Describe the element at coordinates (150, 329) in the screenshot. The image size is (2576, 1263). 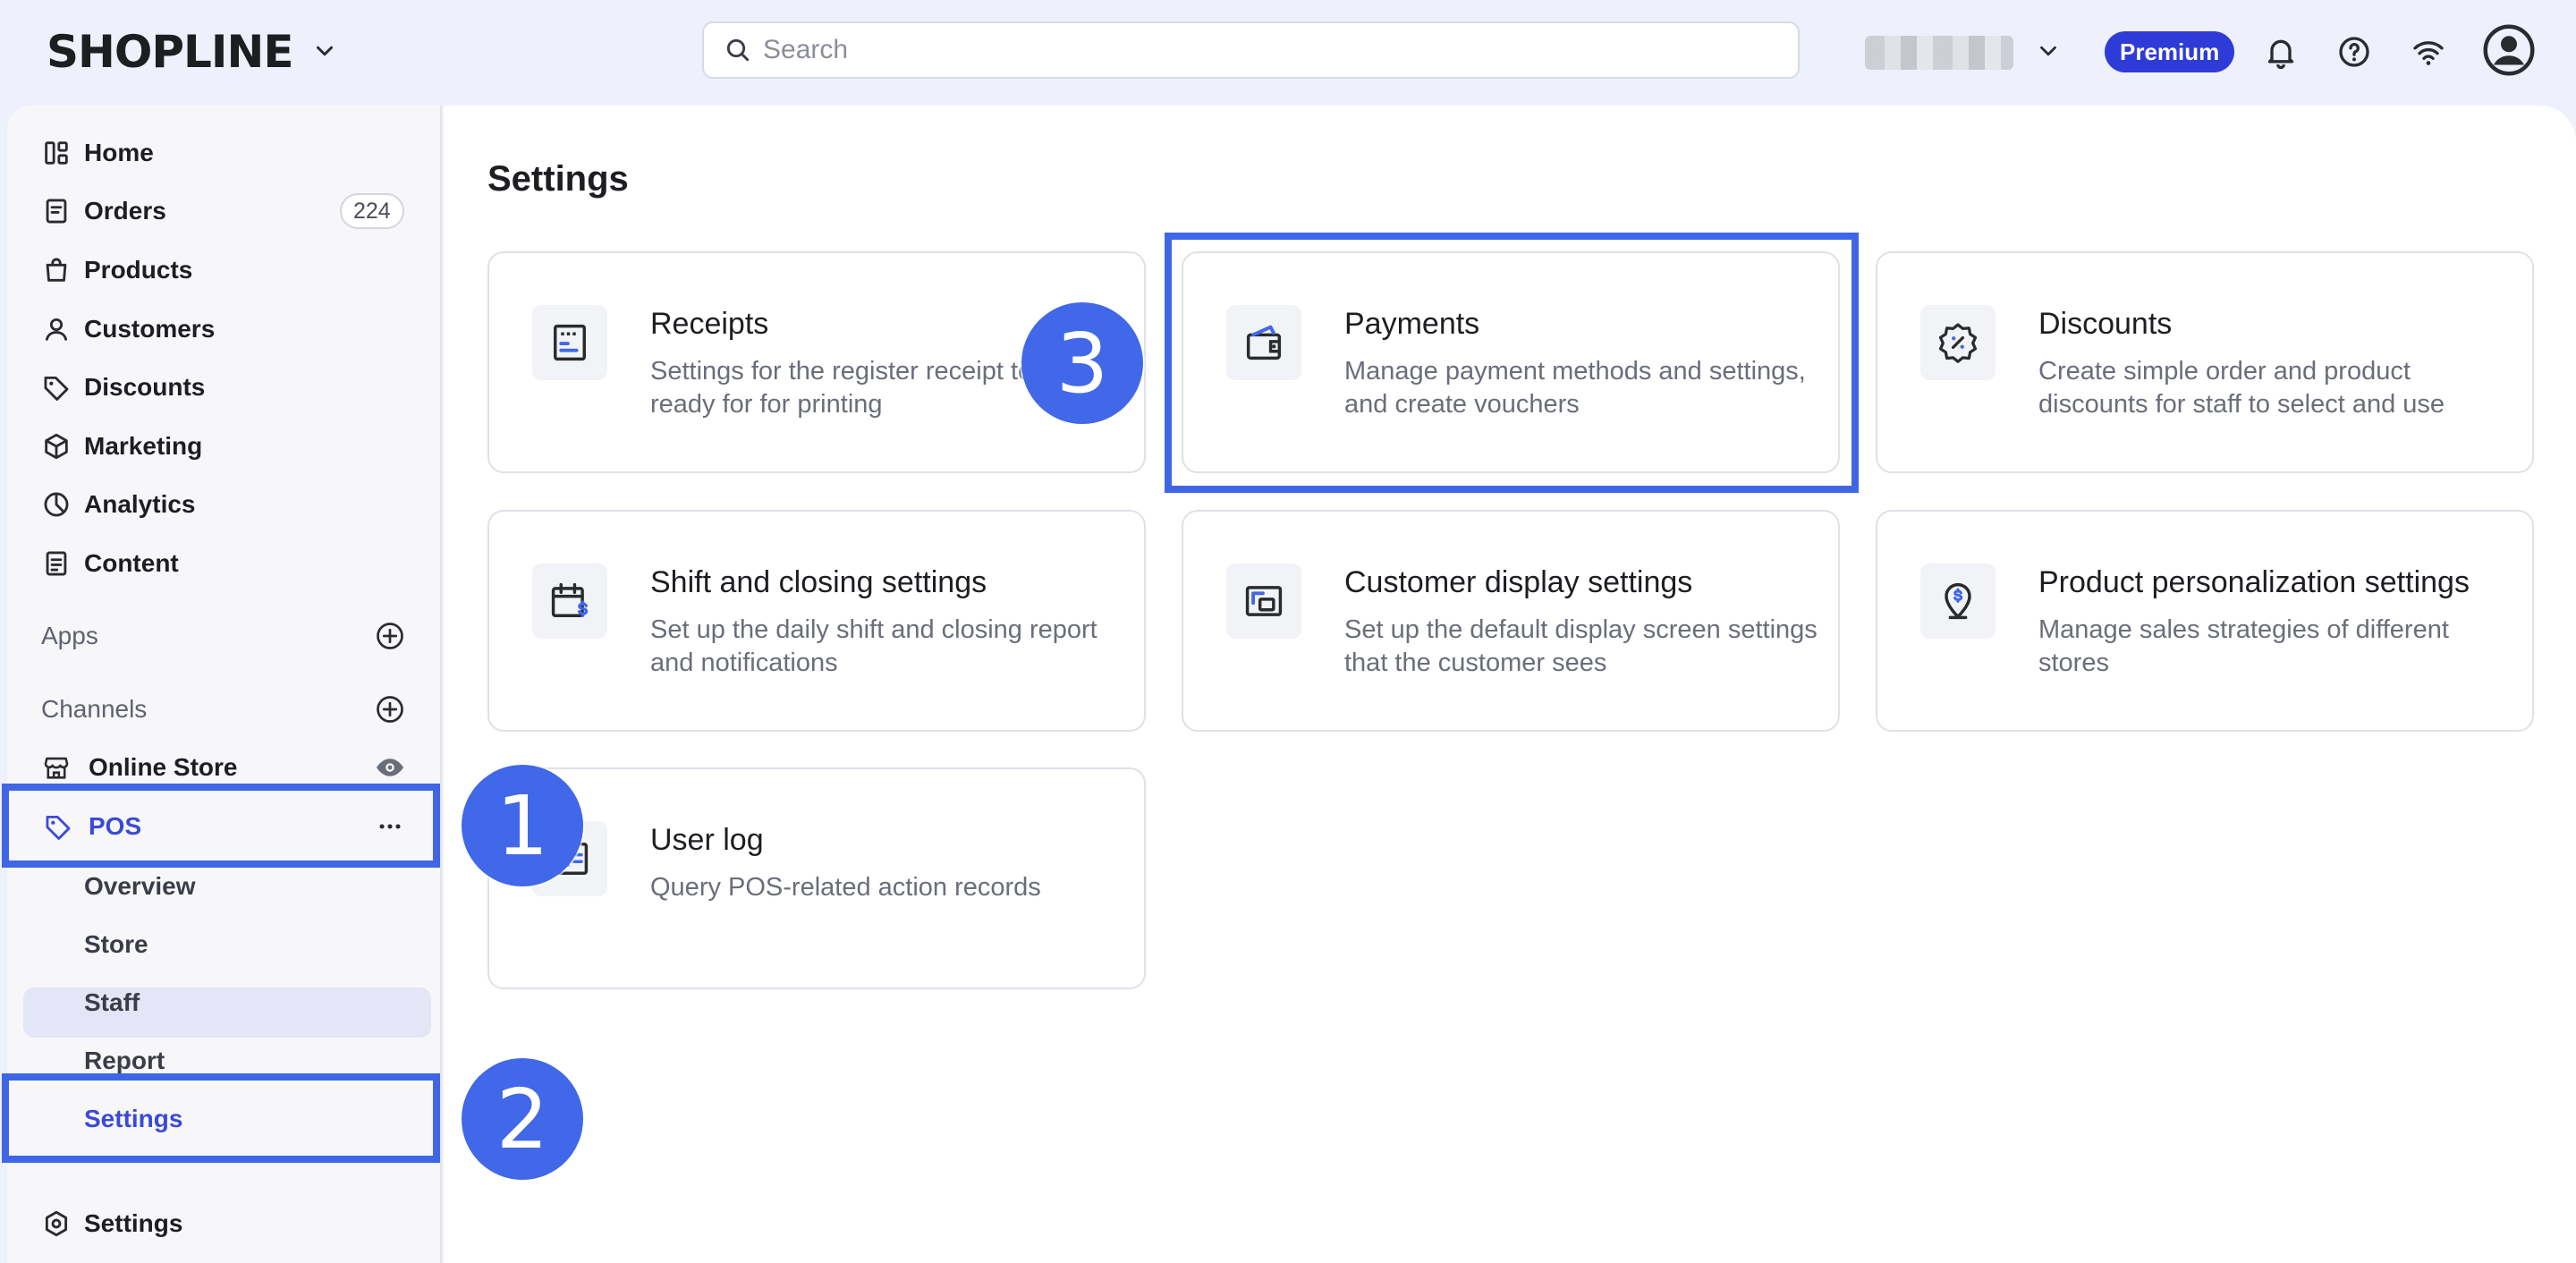
I see `sidebar-item-label: Customers` at that location.